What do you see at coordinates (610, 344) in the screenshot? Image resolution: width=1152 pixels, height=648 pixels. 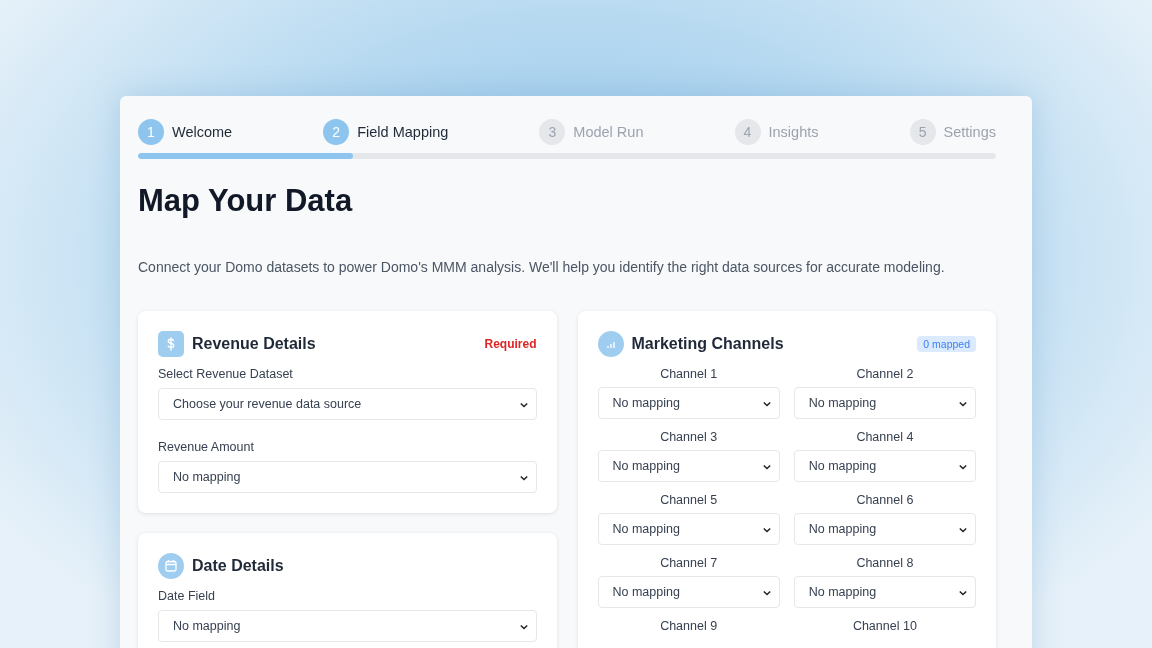 I see `bar-chart-icon` at bounding box center [610, 344].